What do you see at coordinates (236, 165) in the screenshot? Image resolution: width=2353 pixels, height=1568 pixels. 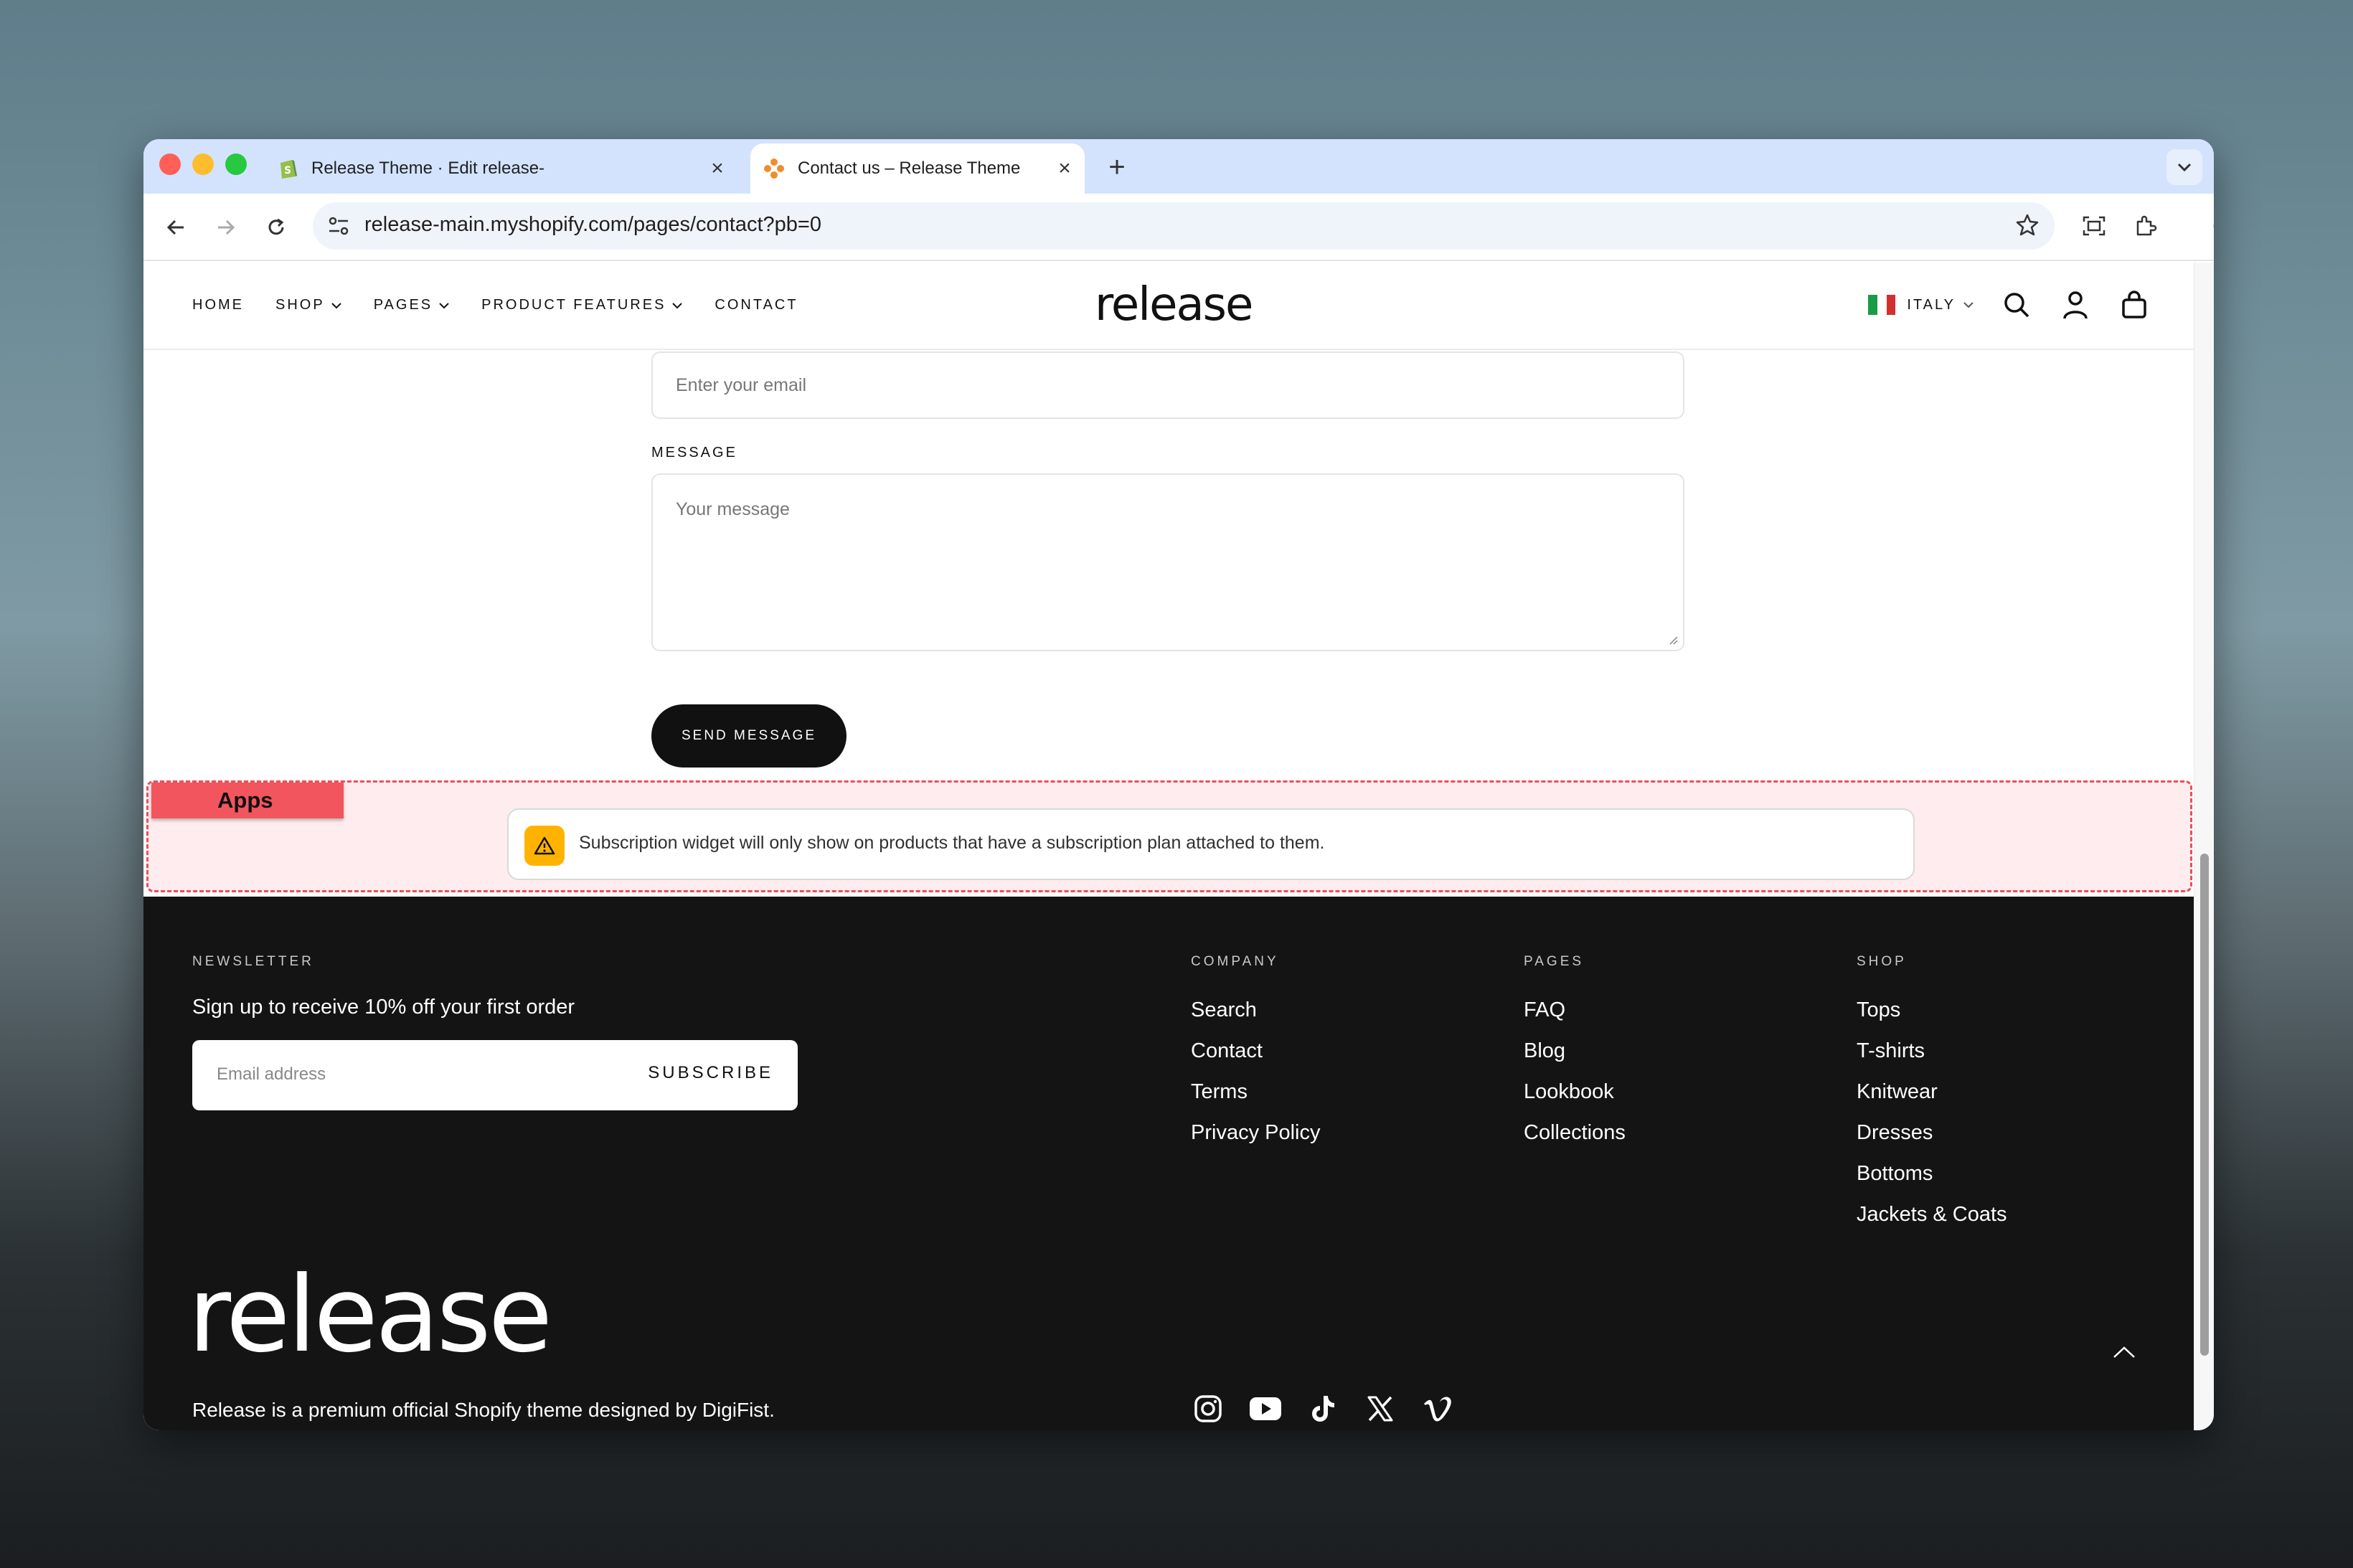 I see `maximize-window-button` at bounding box center [236, 165].